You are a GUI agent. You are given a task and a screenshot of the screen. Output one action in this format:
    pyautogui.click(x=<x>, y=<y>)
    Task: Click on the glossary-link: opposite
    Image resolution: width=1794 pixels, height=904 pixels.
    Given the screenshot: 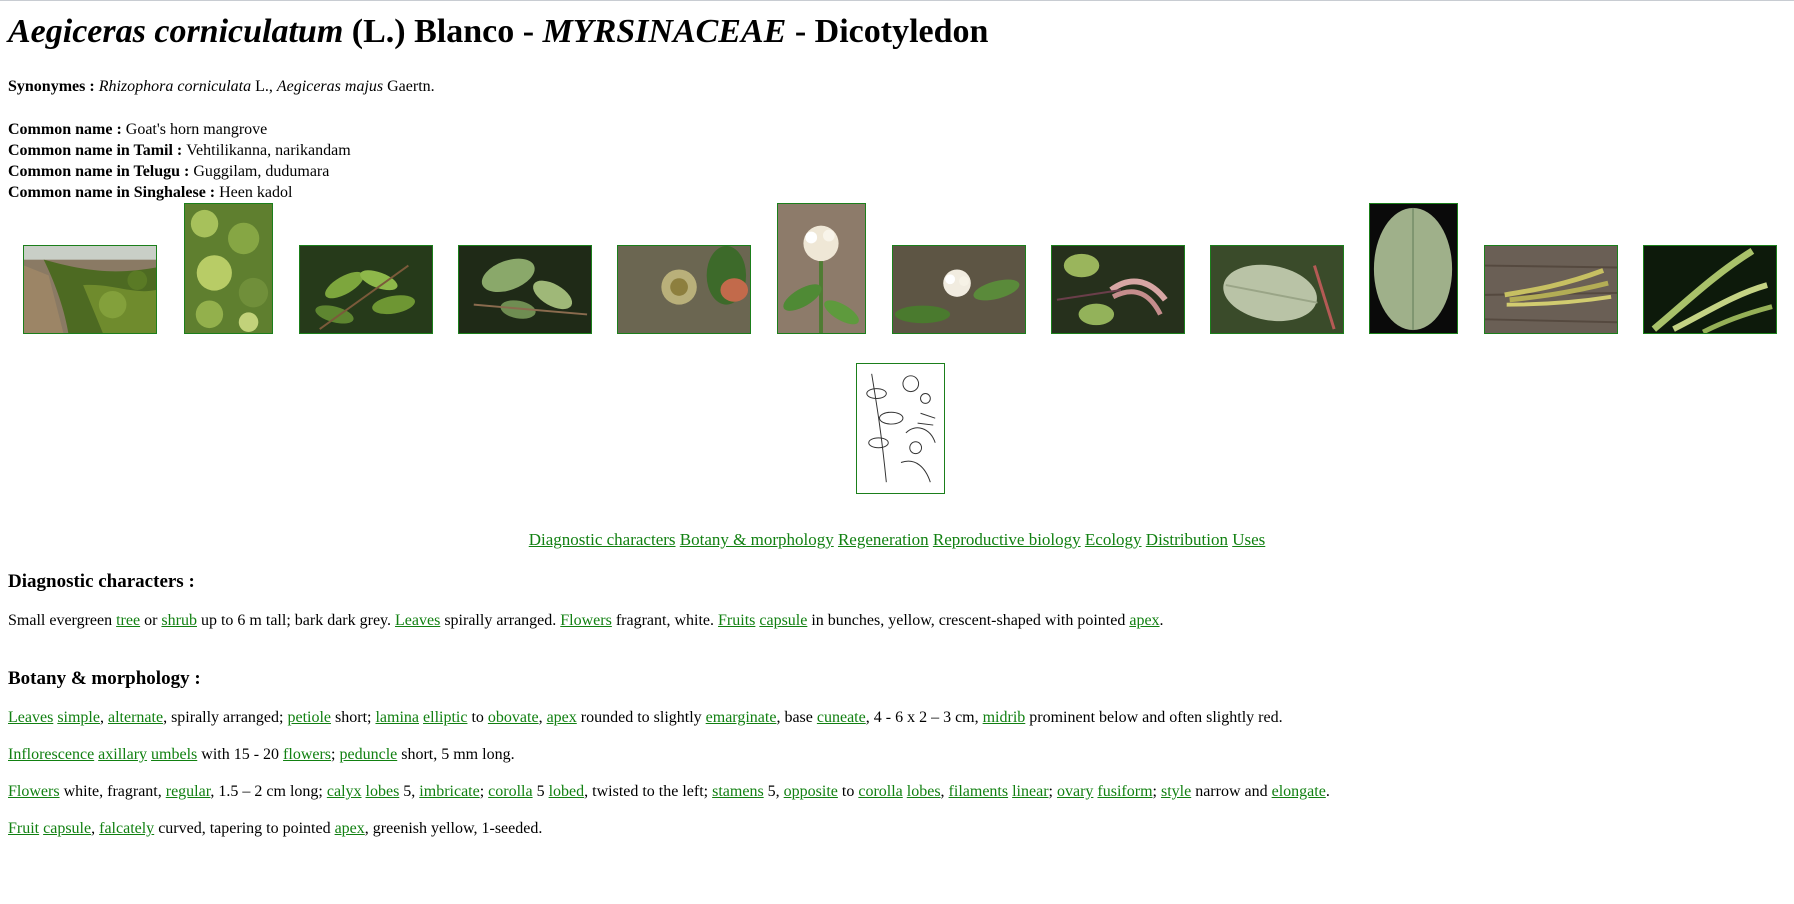 What is the action you would take?
    pyautogui.click(x=811, y=791)
    